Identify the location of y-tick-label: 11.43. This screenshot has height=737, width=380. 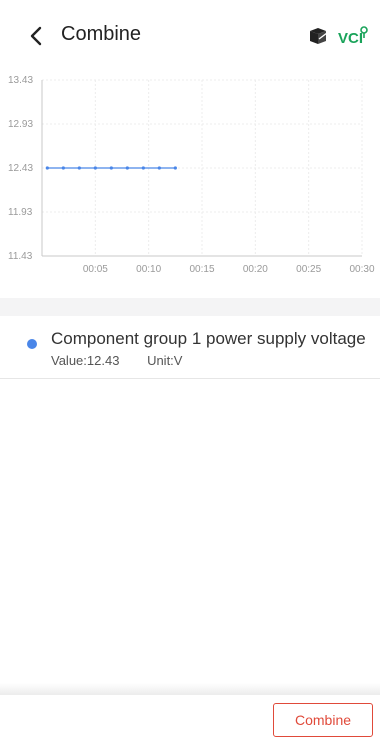
(20, 256).